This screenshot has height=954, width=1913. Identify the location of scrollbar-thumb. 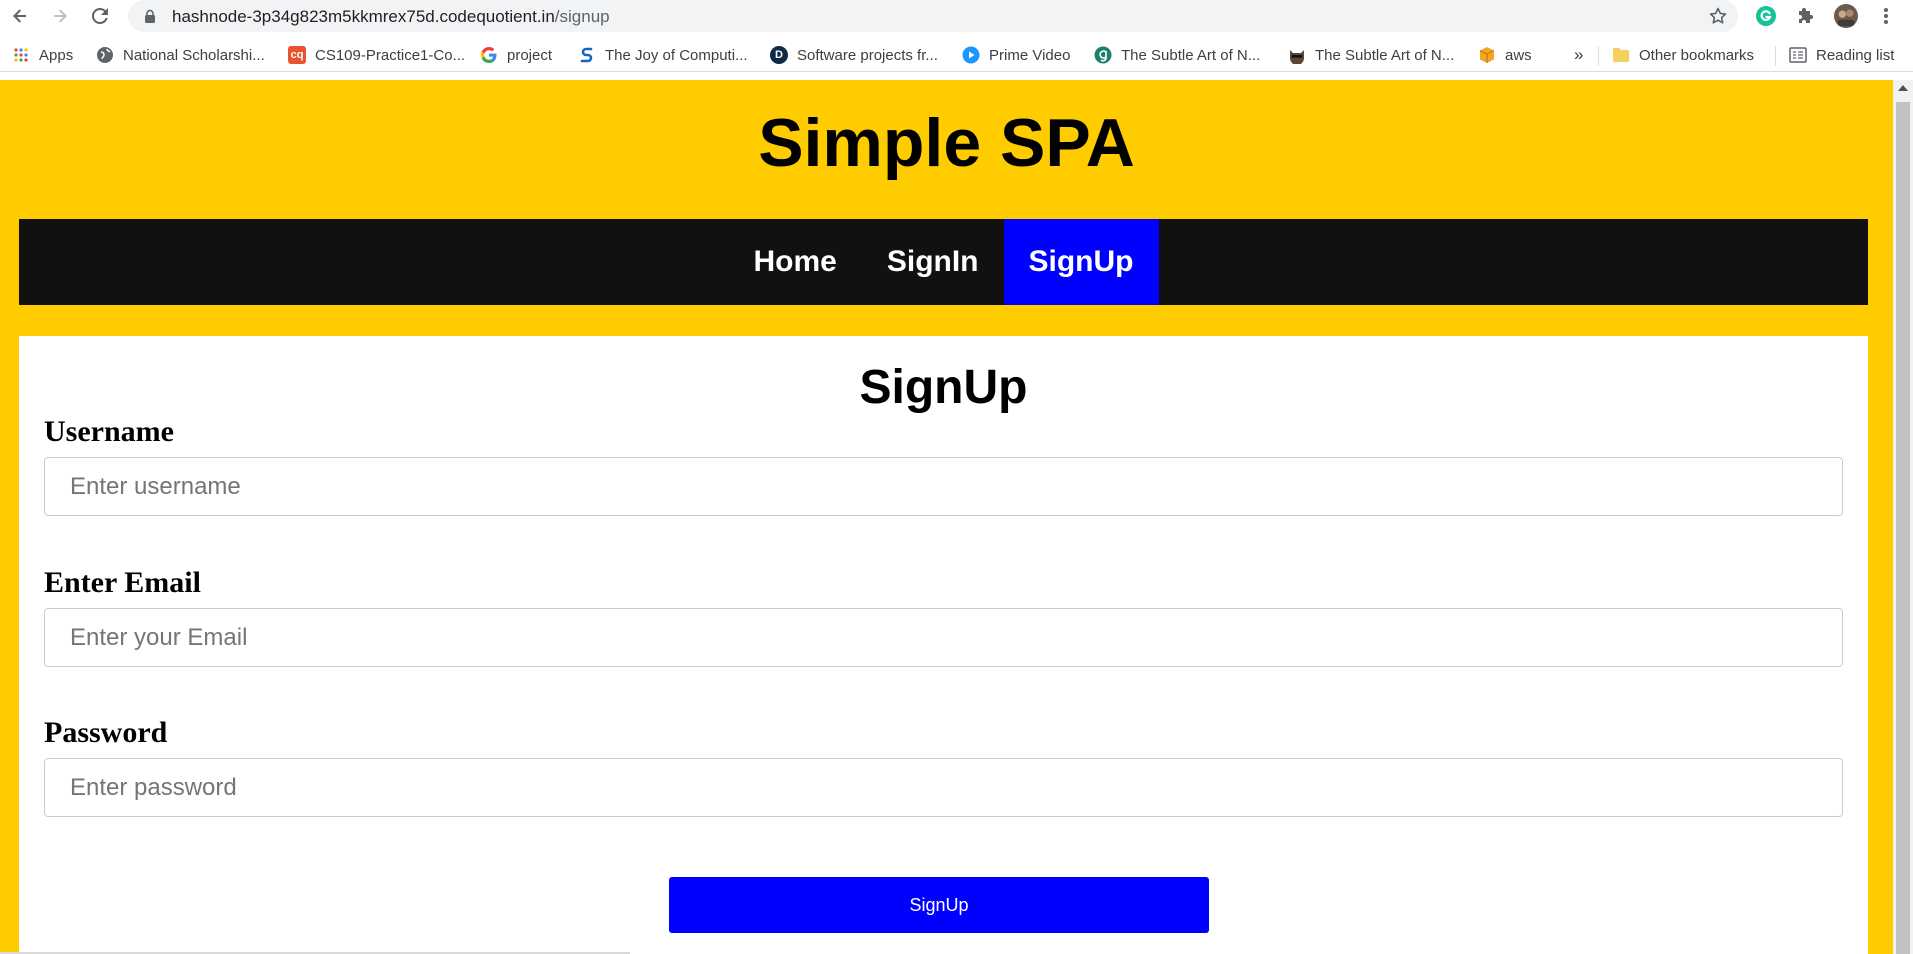
(1903, 528).